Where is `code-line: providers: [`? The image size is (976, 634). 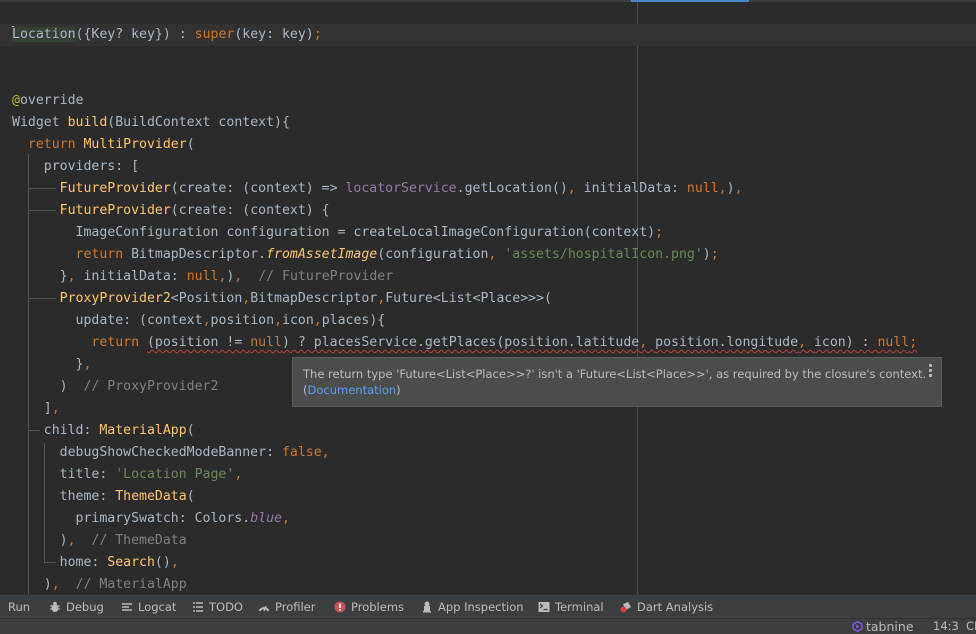 code-line: providers: [ is located at coordinates (69, 167).